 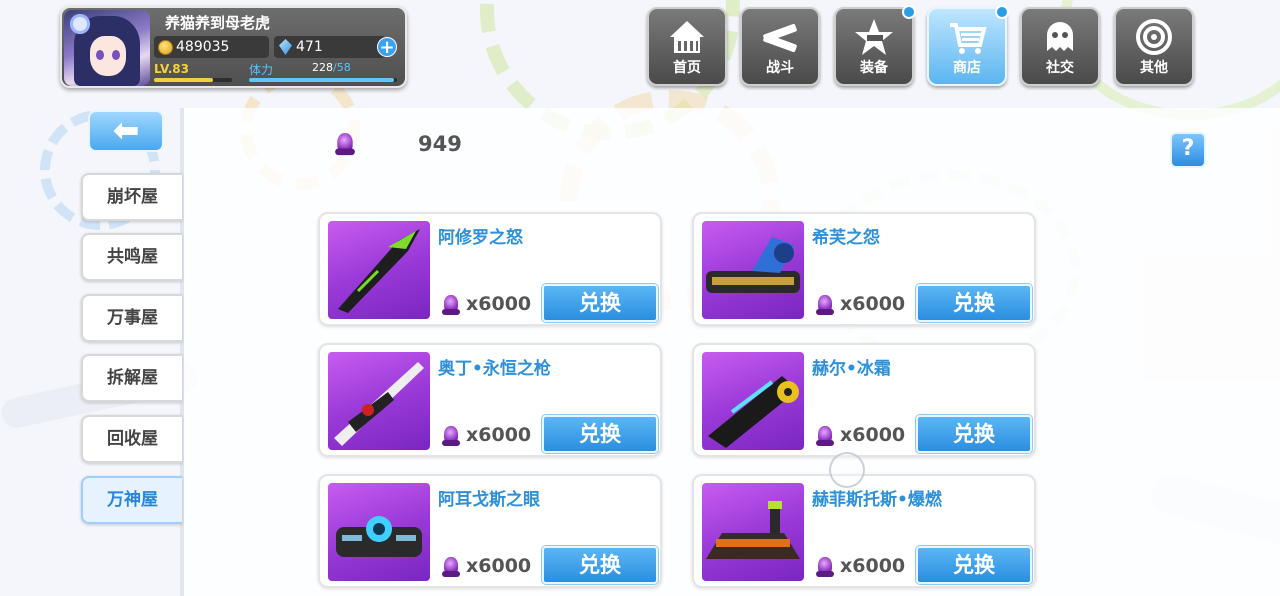 What do you see at coordinates (489, 500) in the screenshot?
I see `item-name: 阿耳戈斯之眼` at bounding box center [489, 500].